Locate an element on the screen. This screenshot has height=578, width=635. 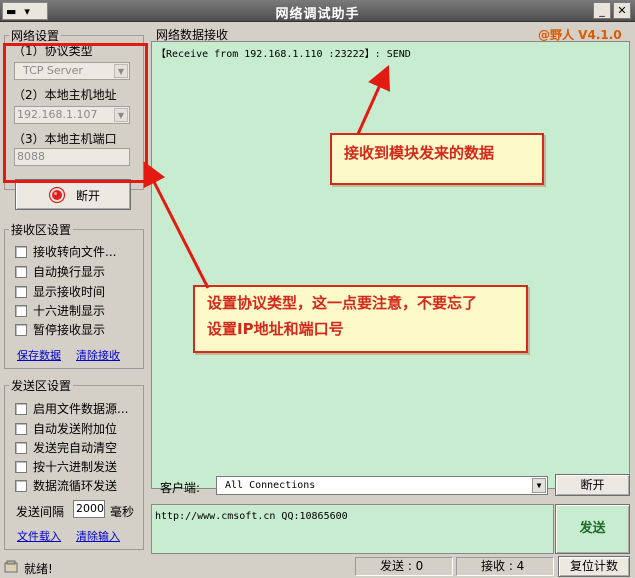
send-interval-unit: 毫秒 is located at coordinates (122, 512).